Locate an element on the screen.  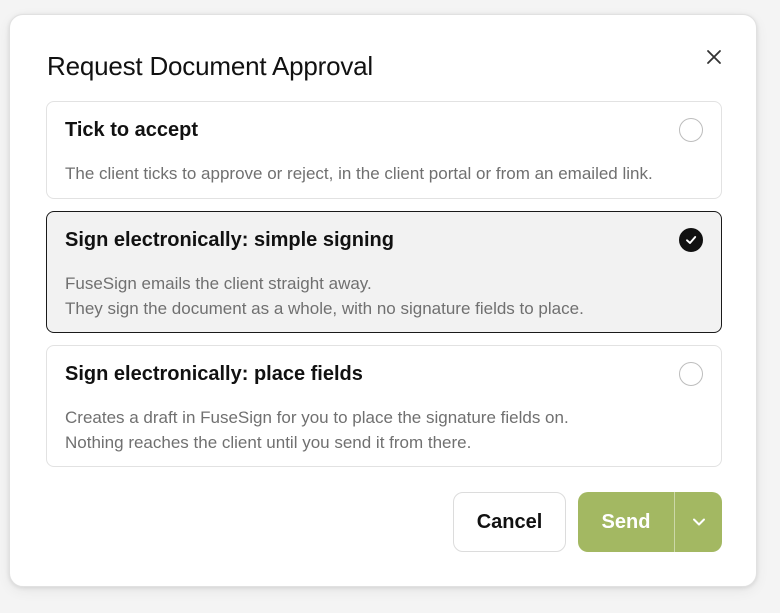
option-title: Sign electronically: place fields is located at coordinates (214, 374).